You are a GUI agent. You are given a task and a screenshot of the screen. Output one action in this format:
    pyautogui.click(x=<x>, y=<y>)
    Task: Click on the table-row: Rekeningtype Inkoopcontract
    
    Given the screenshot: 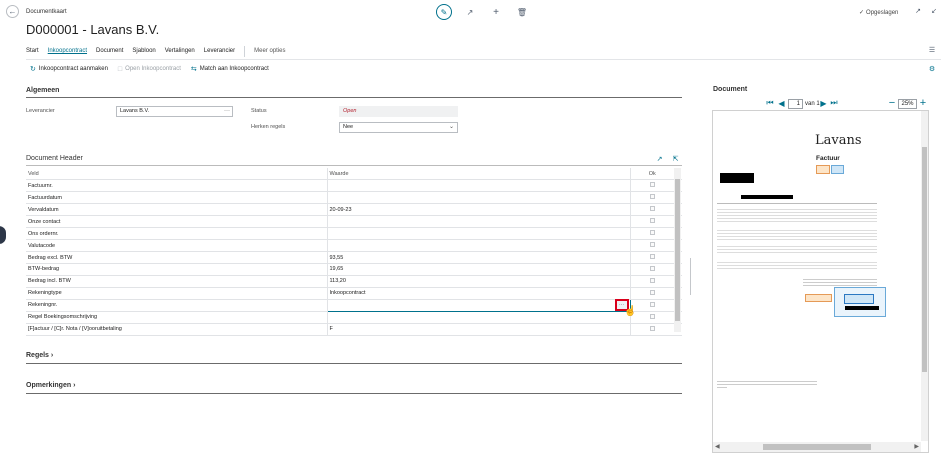 What is the action you would take?
    pyautogui.click(x=354, y=293)
    